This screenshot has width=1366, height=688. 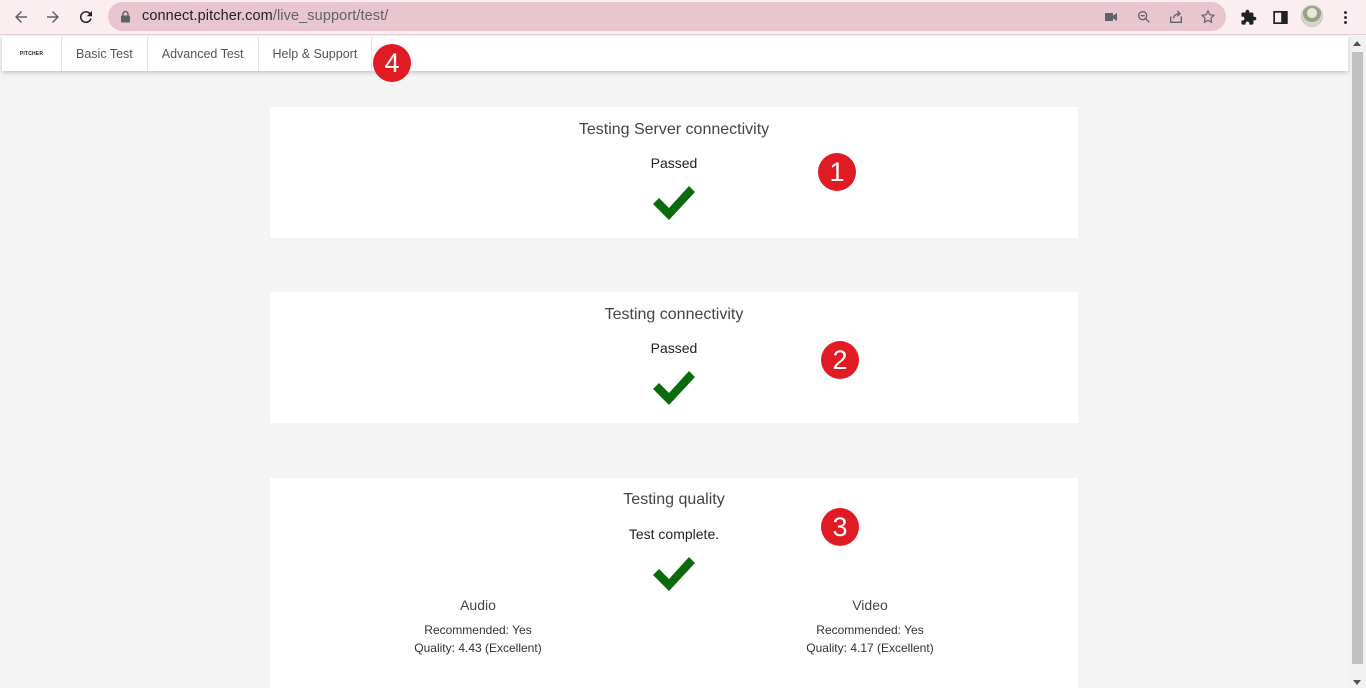 I want to click on zoom-icon, so click(x=1144, y=17).